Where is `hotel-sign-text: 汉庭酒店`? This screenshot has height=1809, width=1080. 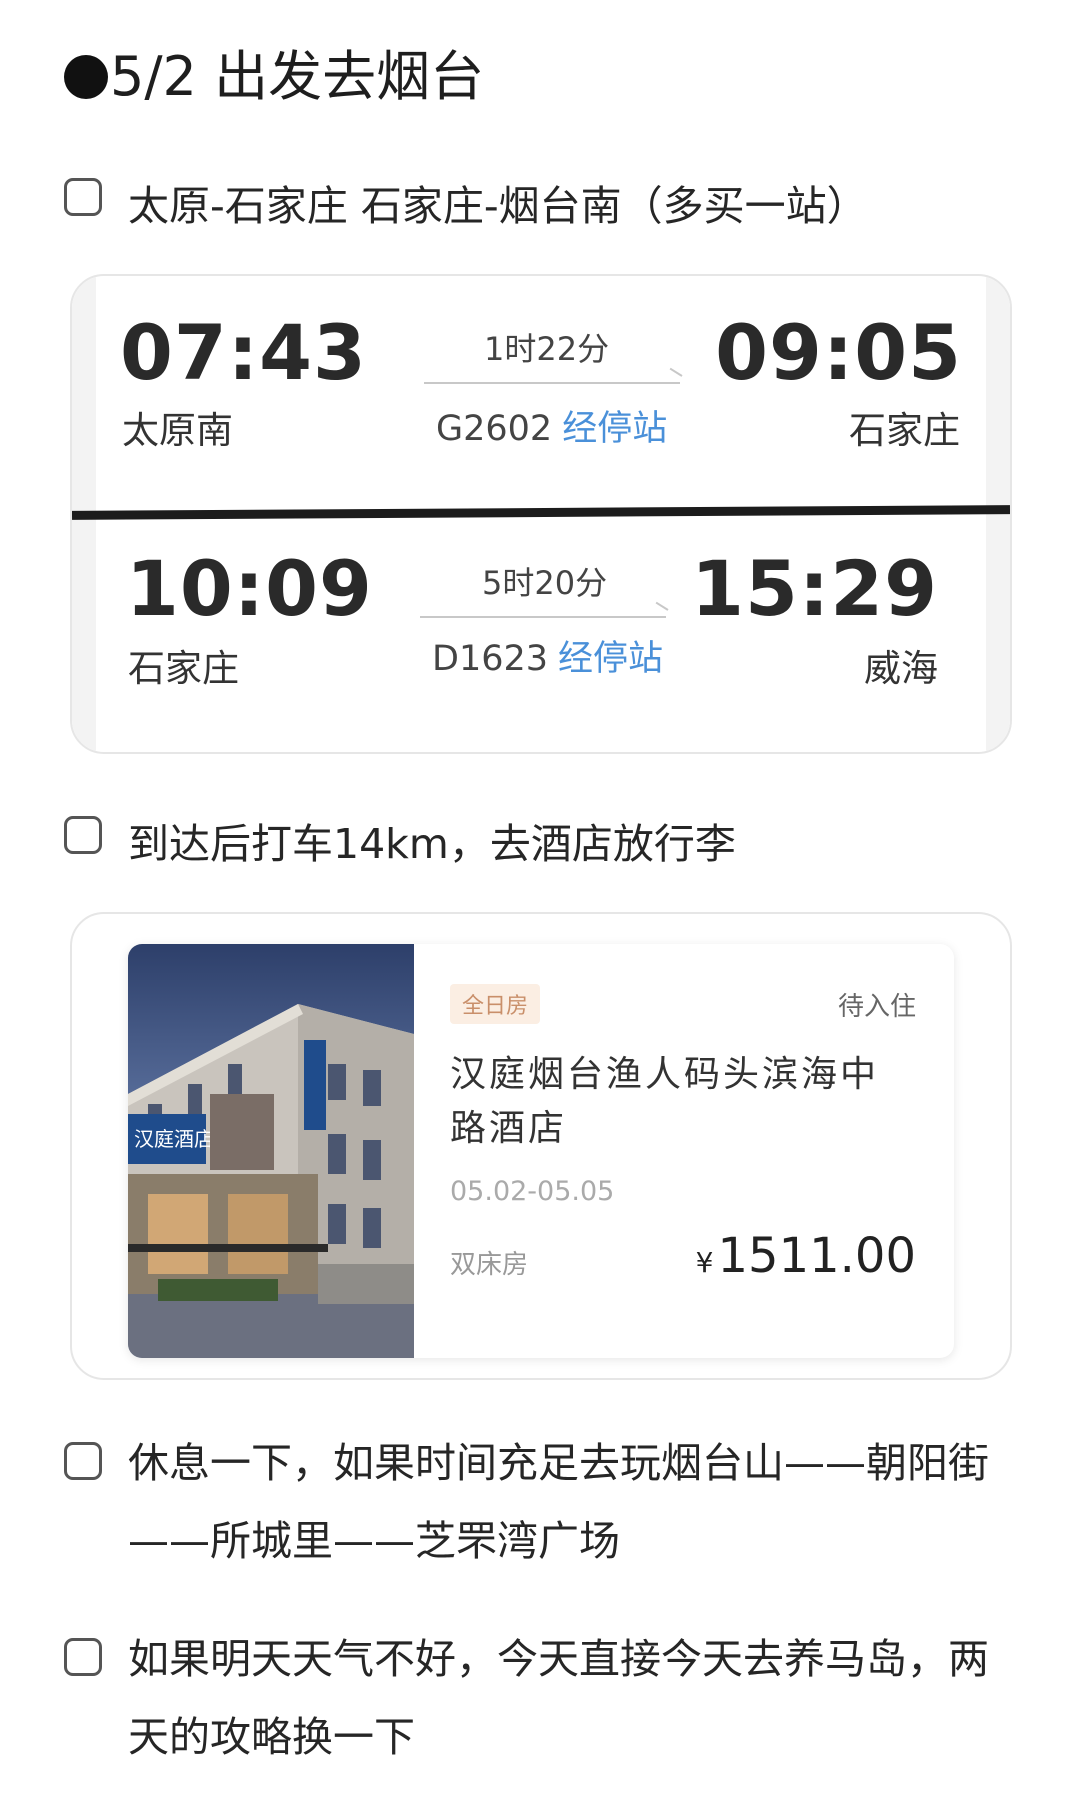 hotel-sign-text: 汉庭酒店 is located at coordinates (174, 1139).